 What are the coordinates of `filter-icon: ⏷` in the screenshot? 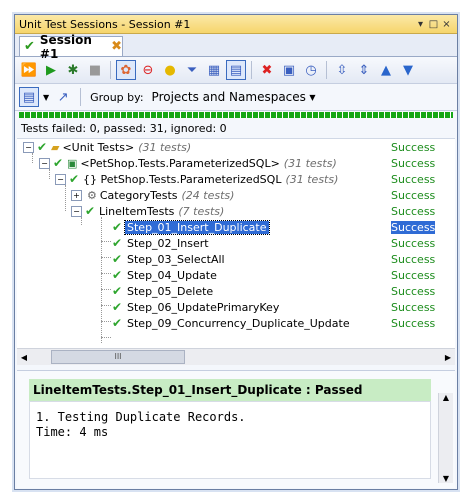 It's located at (192, 70).